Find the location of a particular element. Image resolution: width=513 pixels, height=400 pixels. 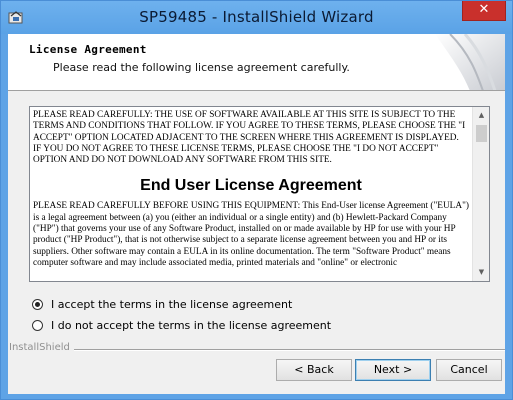

license-scrollbar: ▲ ▼ is located at coordinates (480, 194).